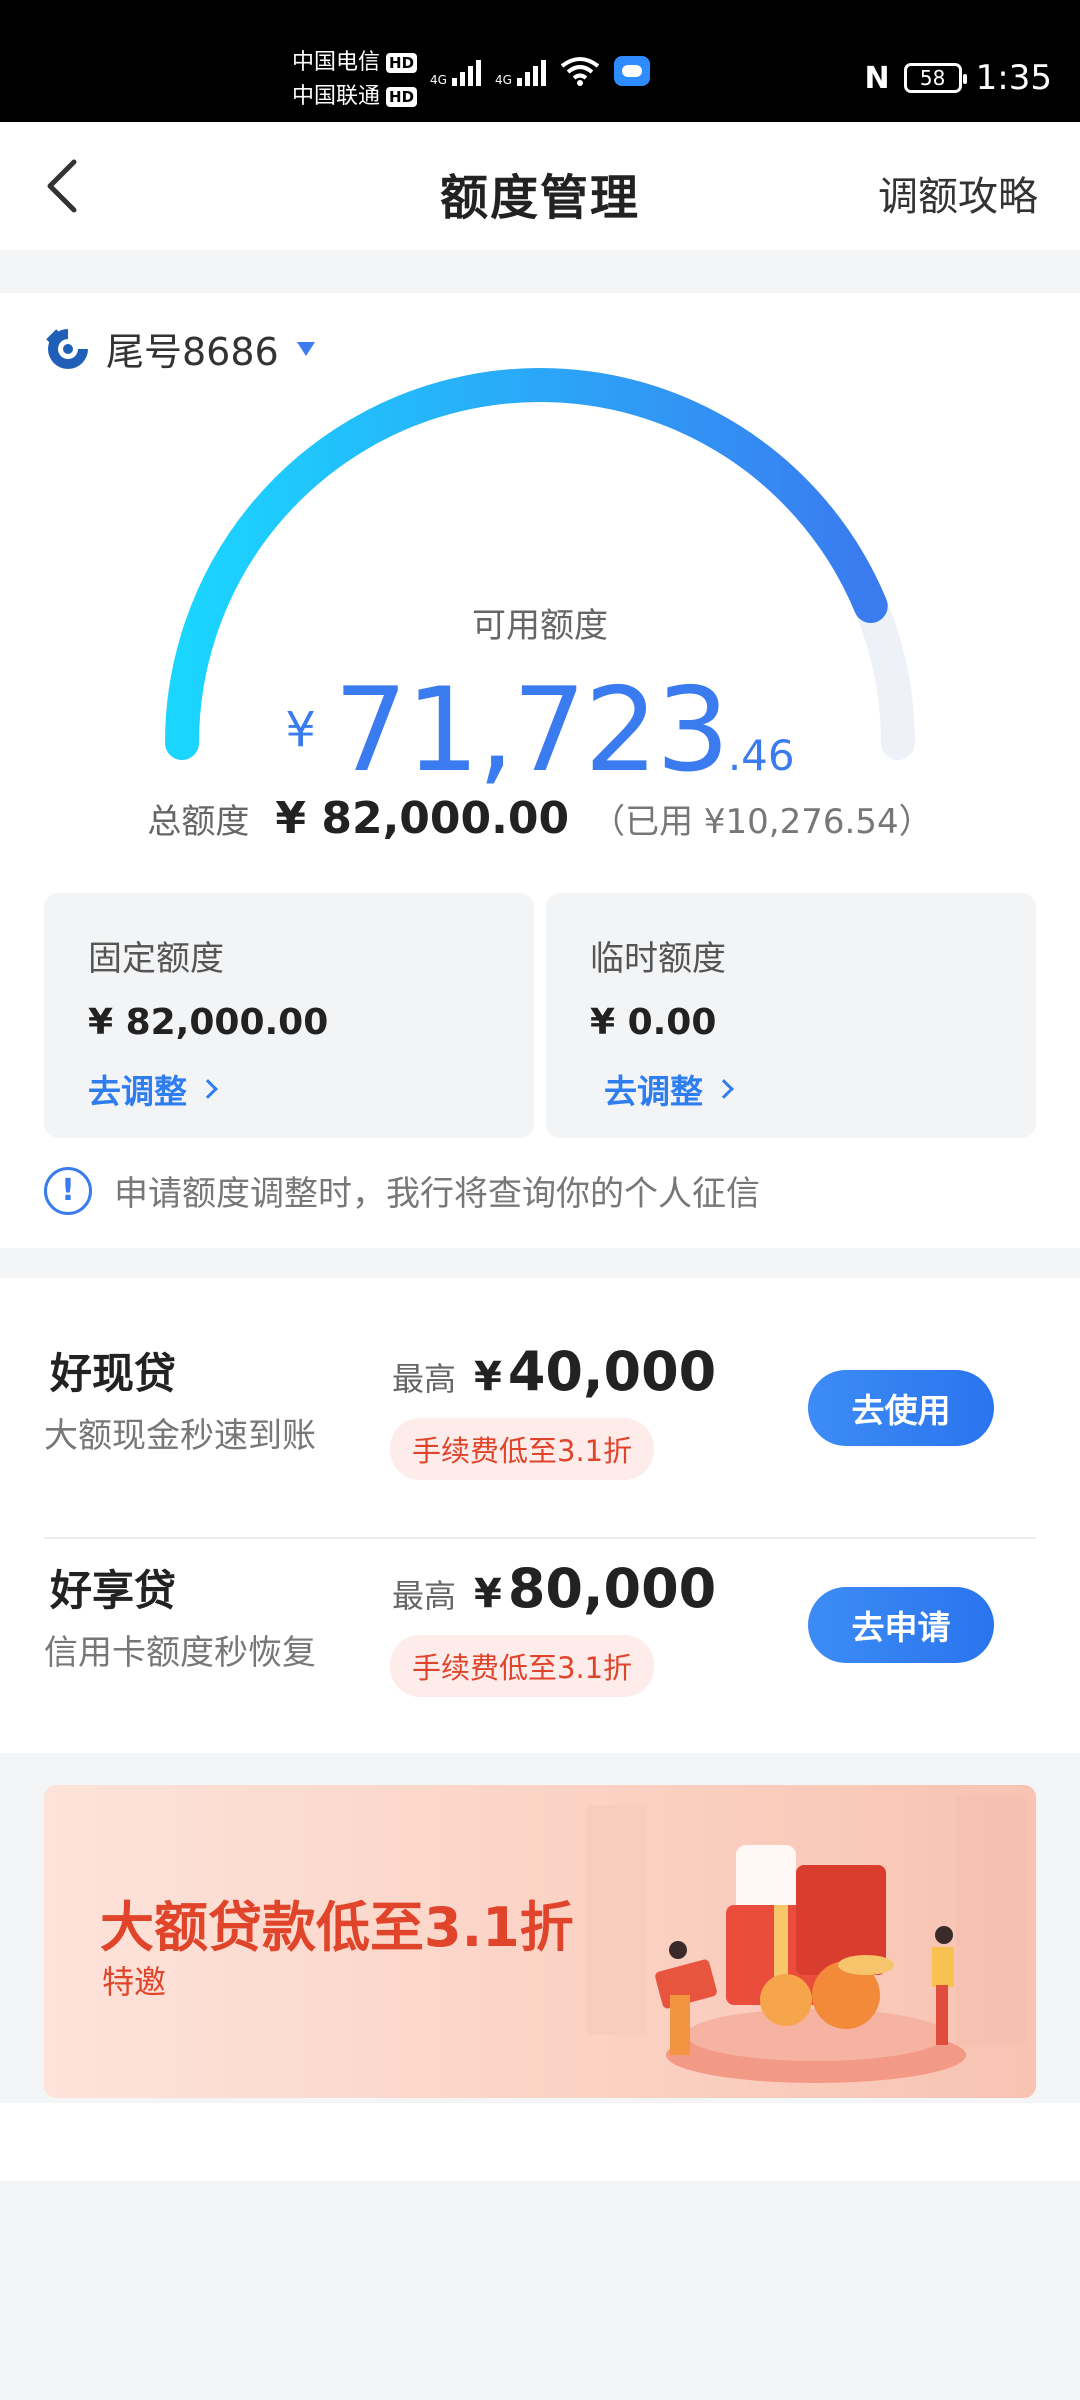 Image resolution: width=1080 pixels, height=2400 pixels. Describe the element at coordinates (113, 1590) in the screenshot. I see `loan-name: 好享贷` at that location.